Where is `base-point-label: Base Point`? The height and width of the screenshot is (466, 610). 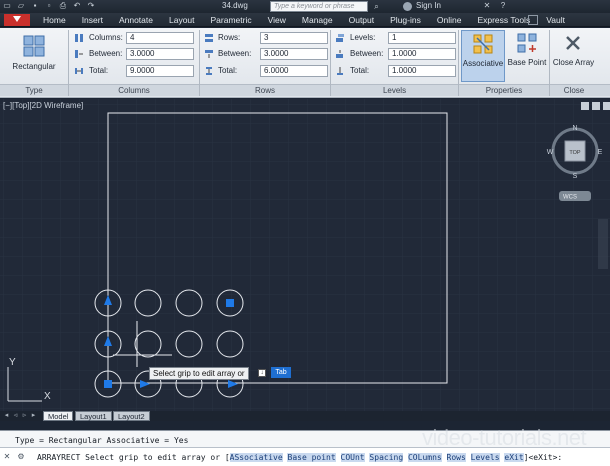
base-point-label: Base Point is located at coordinates (527, 62).